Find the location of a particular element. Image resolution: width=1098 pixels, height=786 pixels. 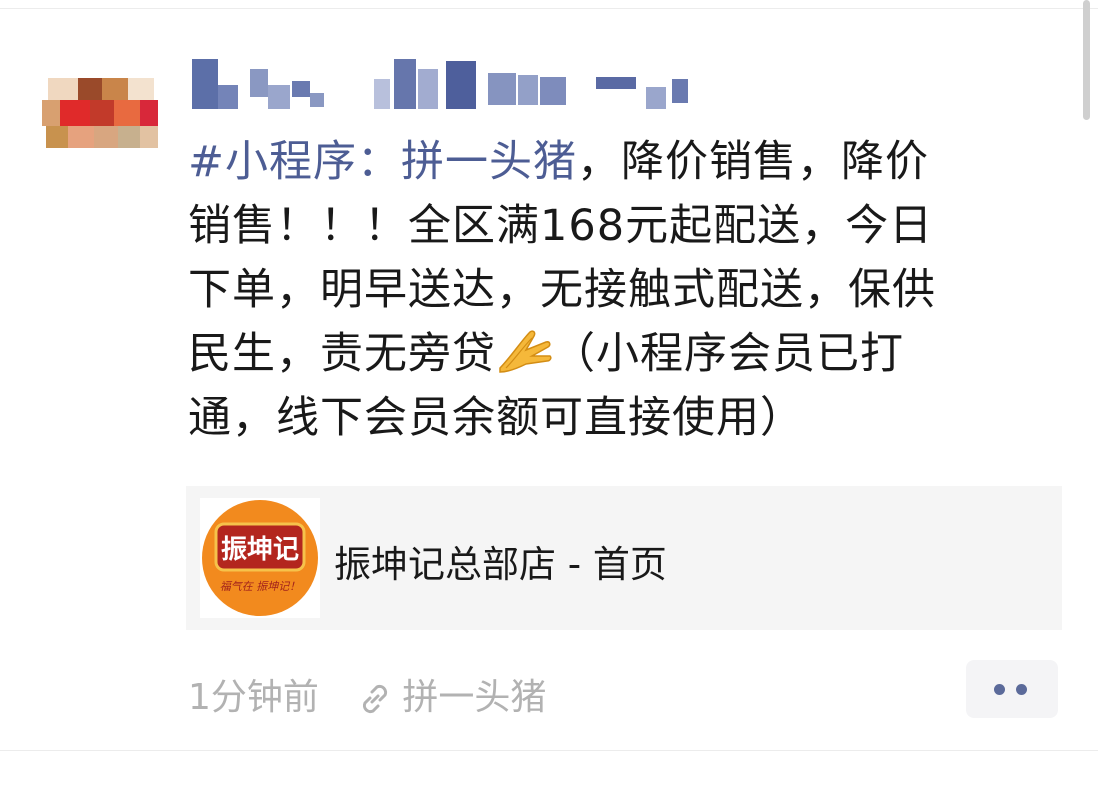

body-line-2: 销售！！！全区满168元起配送，今日 is located at coordinates (561, 226).